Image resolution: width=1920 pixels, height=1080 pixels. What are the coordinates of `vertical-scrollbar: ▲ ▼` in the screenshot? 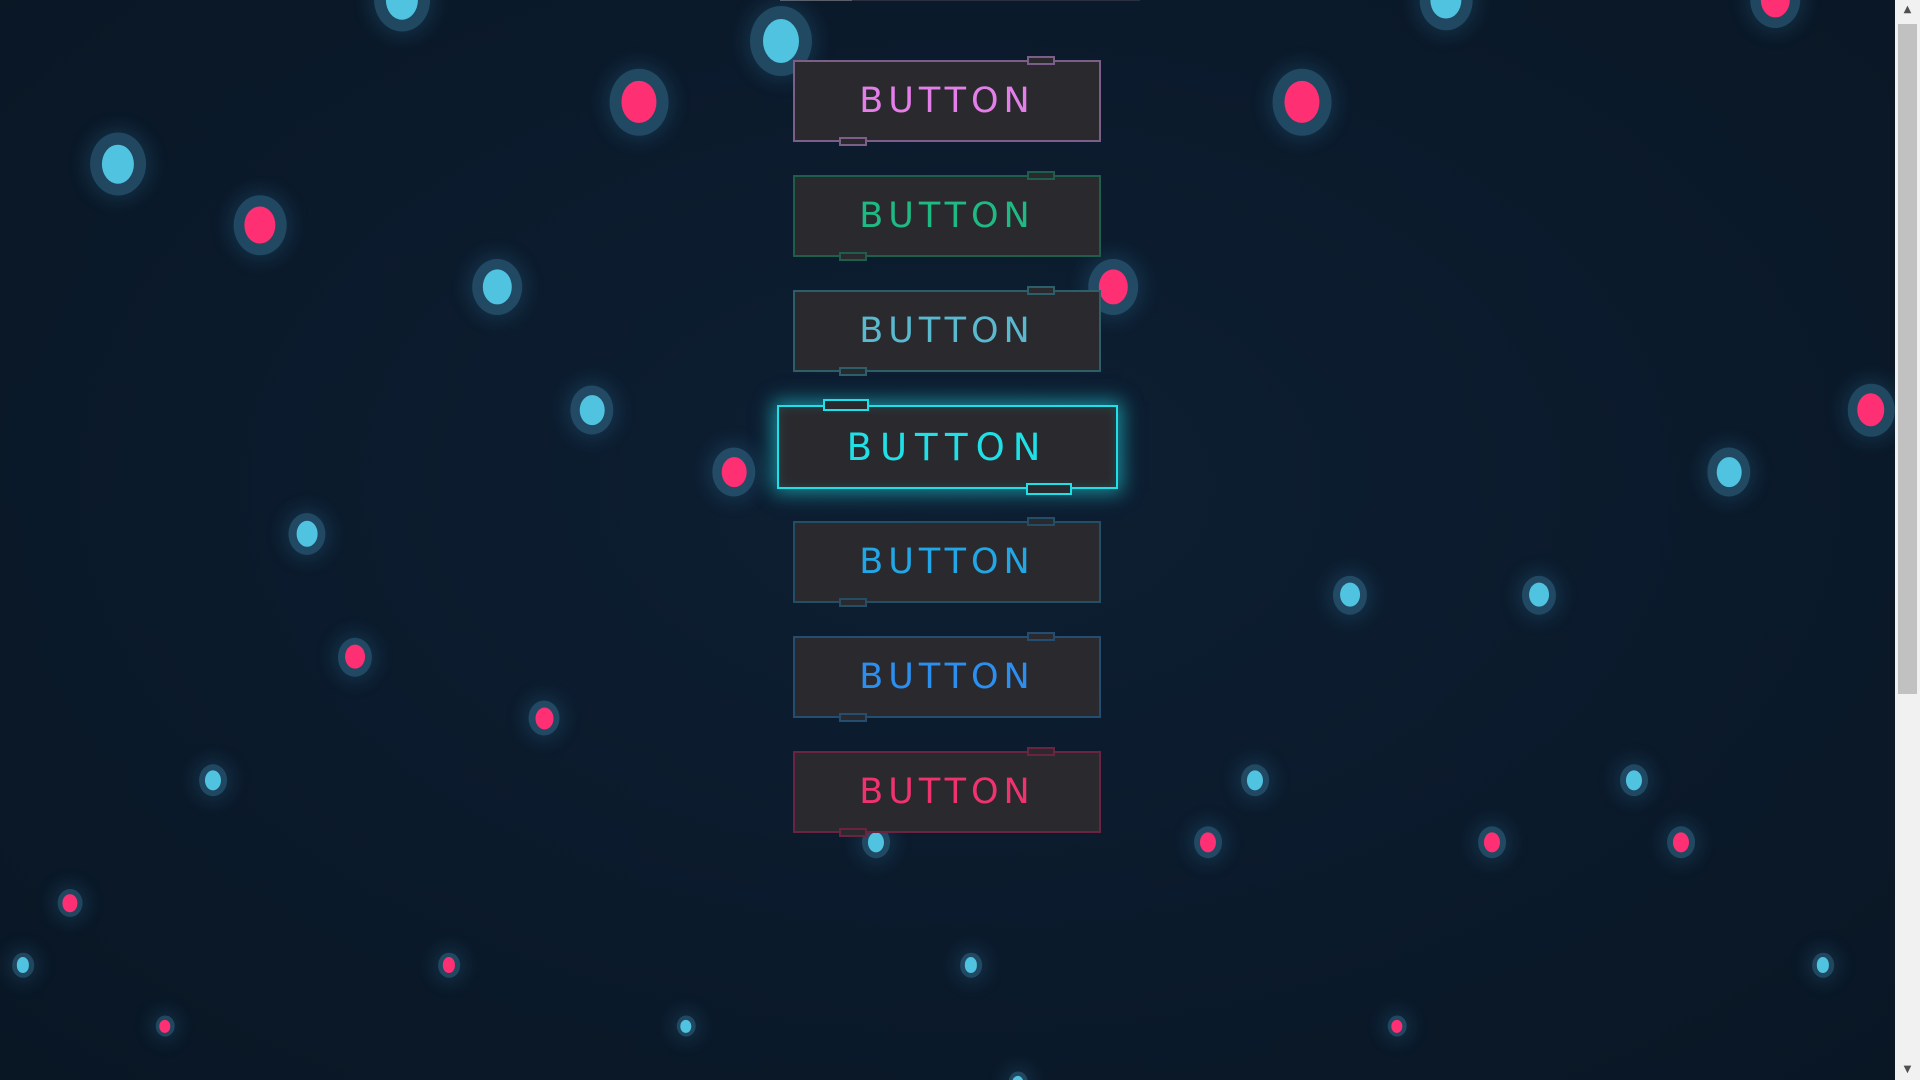 It's located at (1907, 540).